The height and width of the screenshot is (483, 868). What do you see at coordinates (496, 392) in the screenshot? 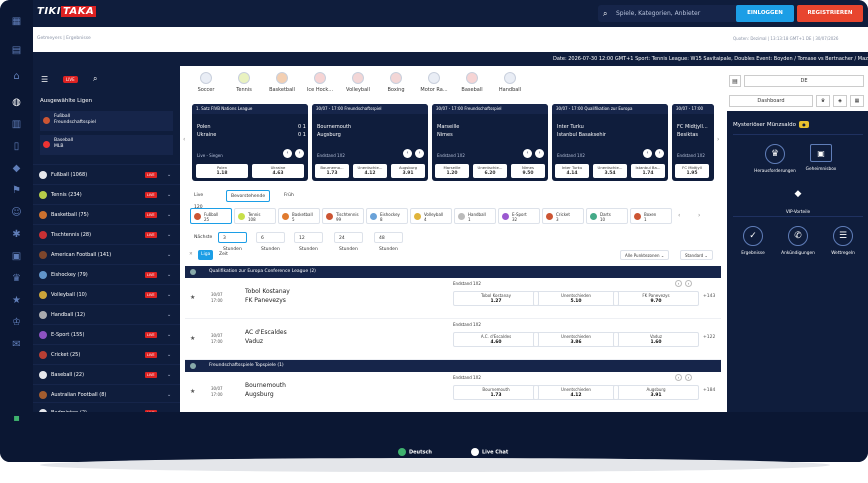
I see `odds-button: Bournemouth 1.73` at bounding box center [496, 392].